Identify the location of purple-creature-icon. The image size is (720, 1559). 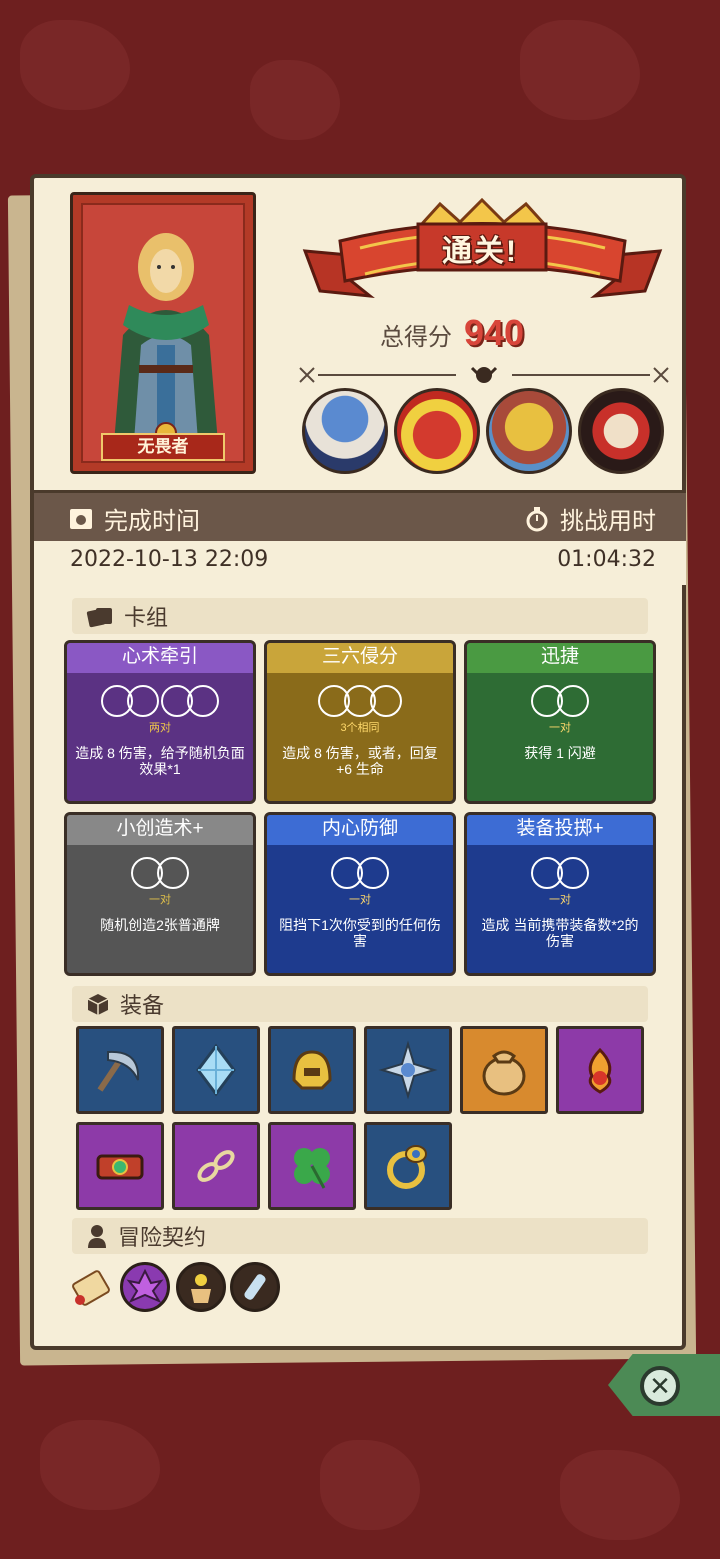
(145, 1287).